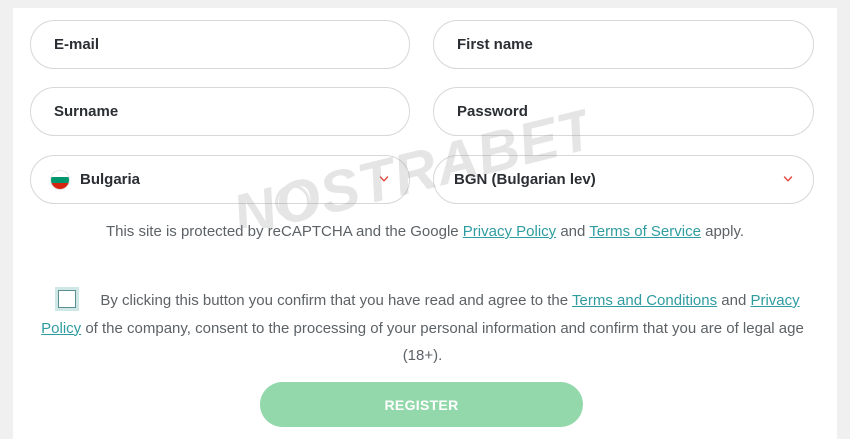 The height and width of the screenshot is (439, 850). I want to click on email-field: E-mail, so click(220, 44).